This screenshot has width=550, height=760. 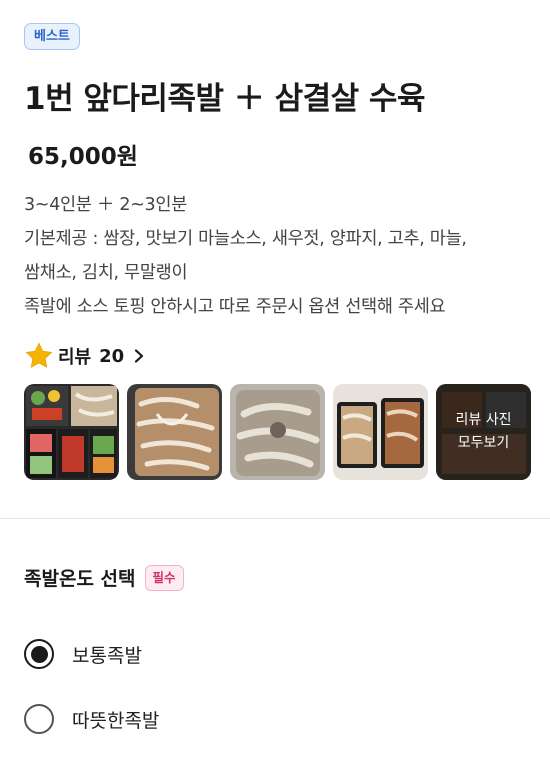 I want to click on option-warm-jokbal: 따뜻한족발, so click(x=91, y=719).